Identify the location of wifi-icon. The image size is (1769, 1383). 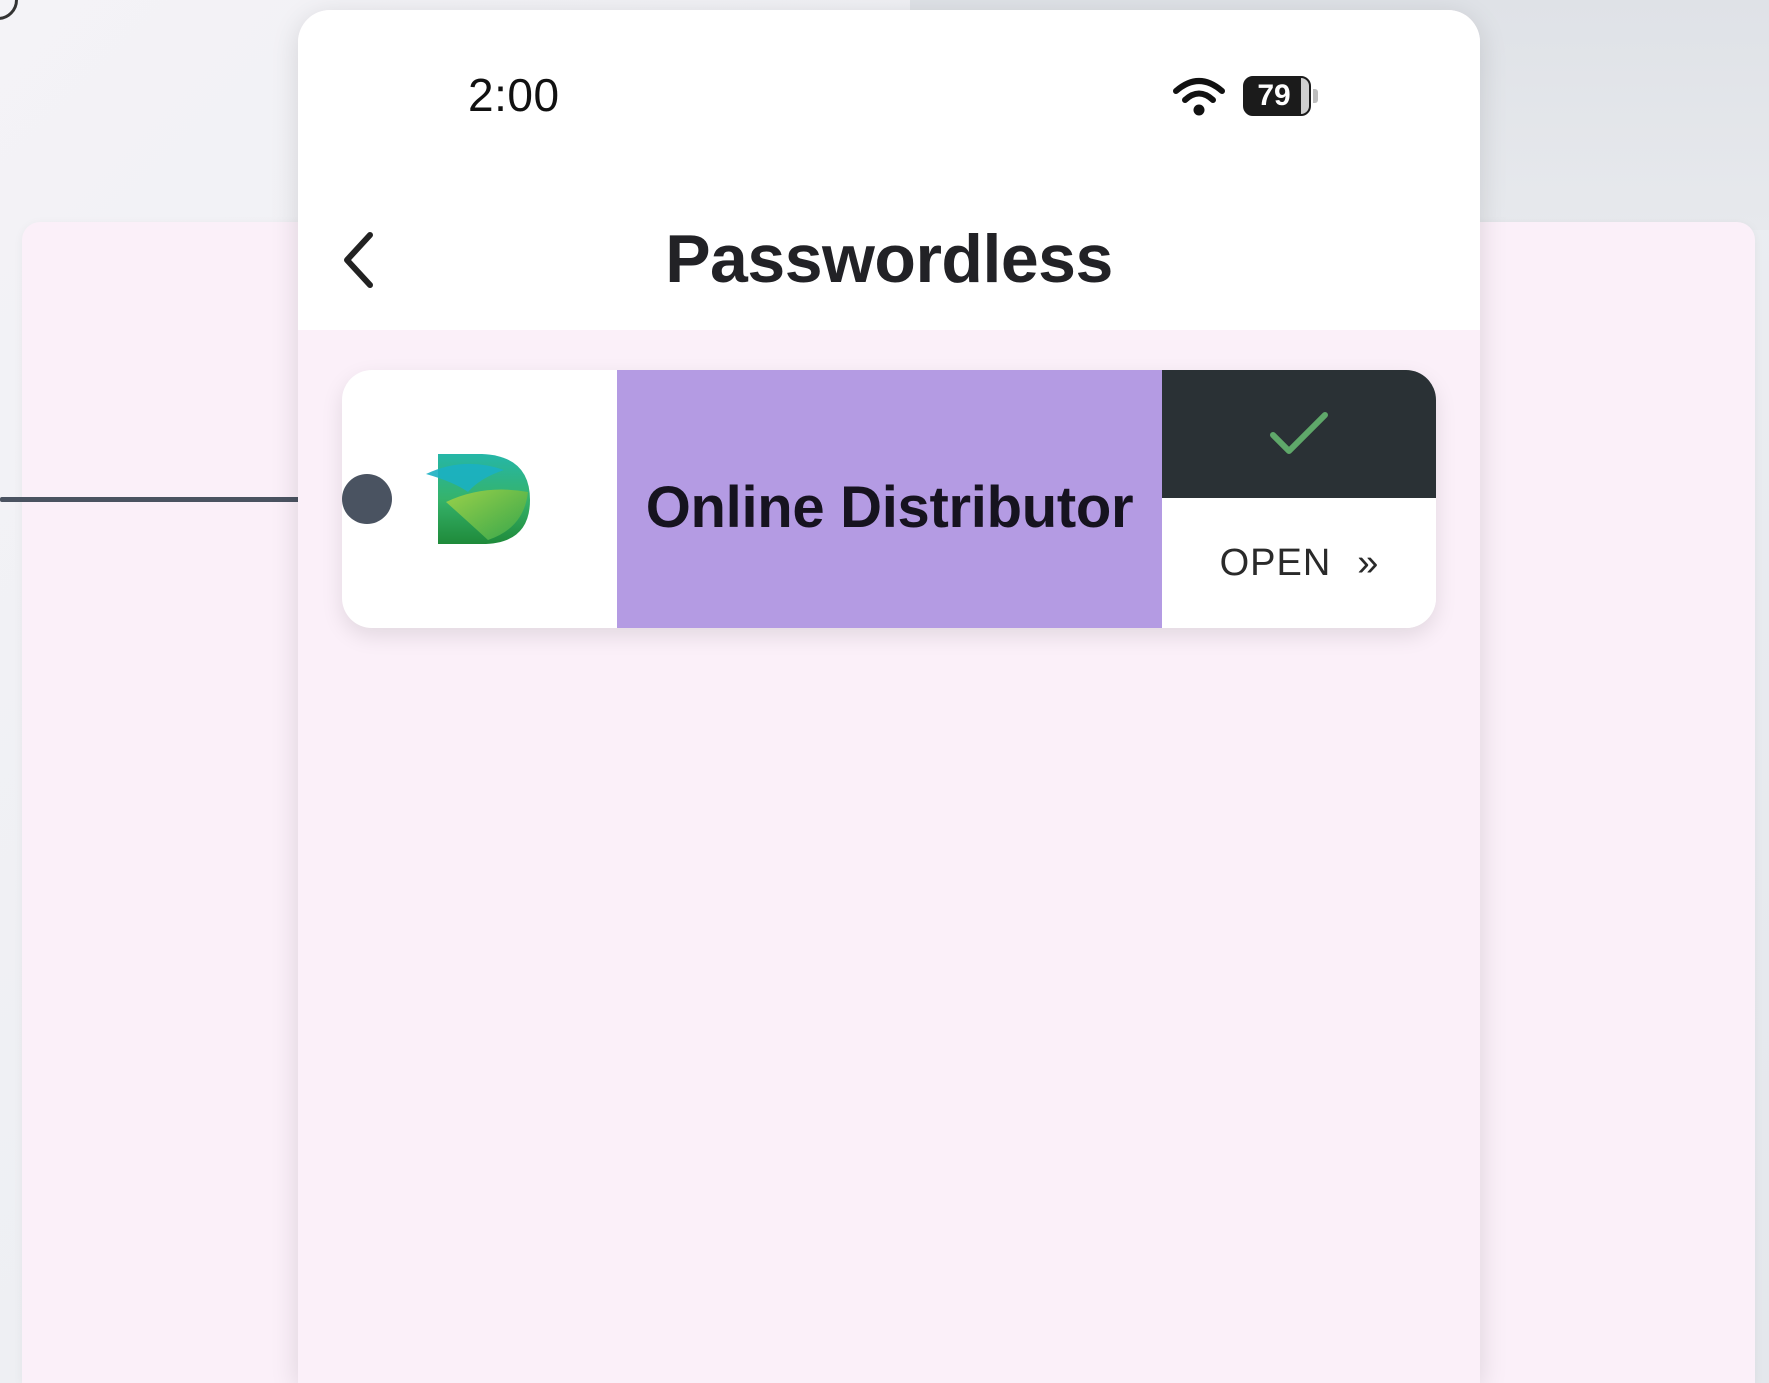
(1199, 97).